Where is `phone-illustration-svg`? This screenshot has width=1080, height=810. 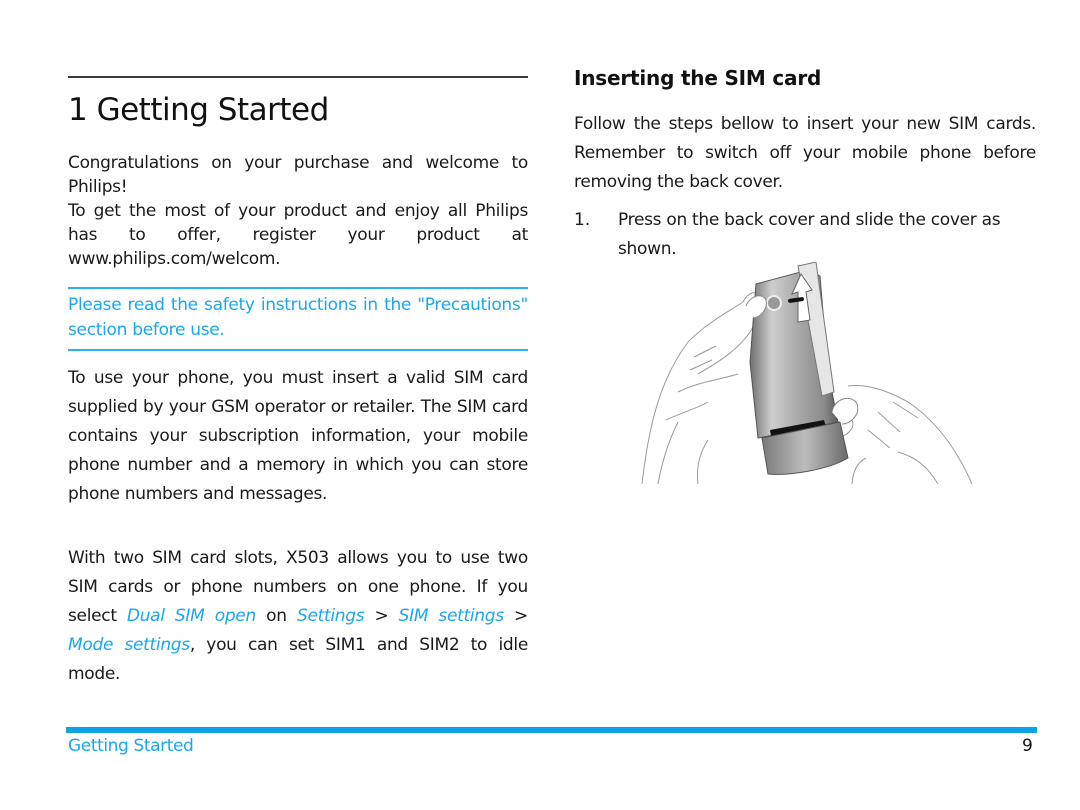 phone-illustration-svg is located at coordinates (807, 373).